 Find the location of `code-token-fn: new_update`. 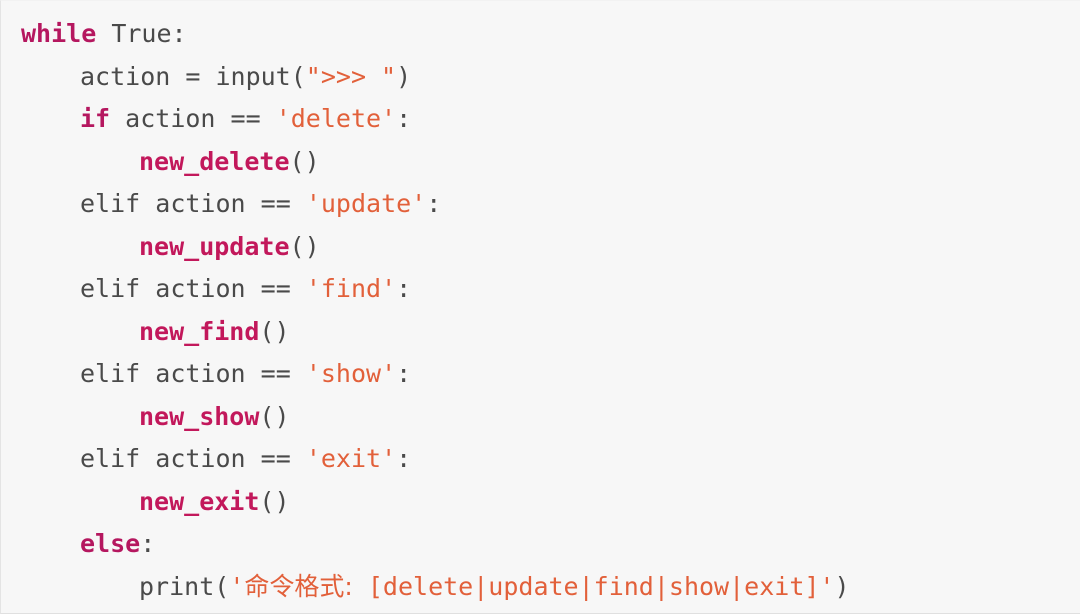

code-token-fn: new_update is located at coordinates (214, 246).